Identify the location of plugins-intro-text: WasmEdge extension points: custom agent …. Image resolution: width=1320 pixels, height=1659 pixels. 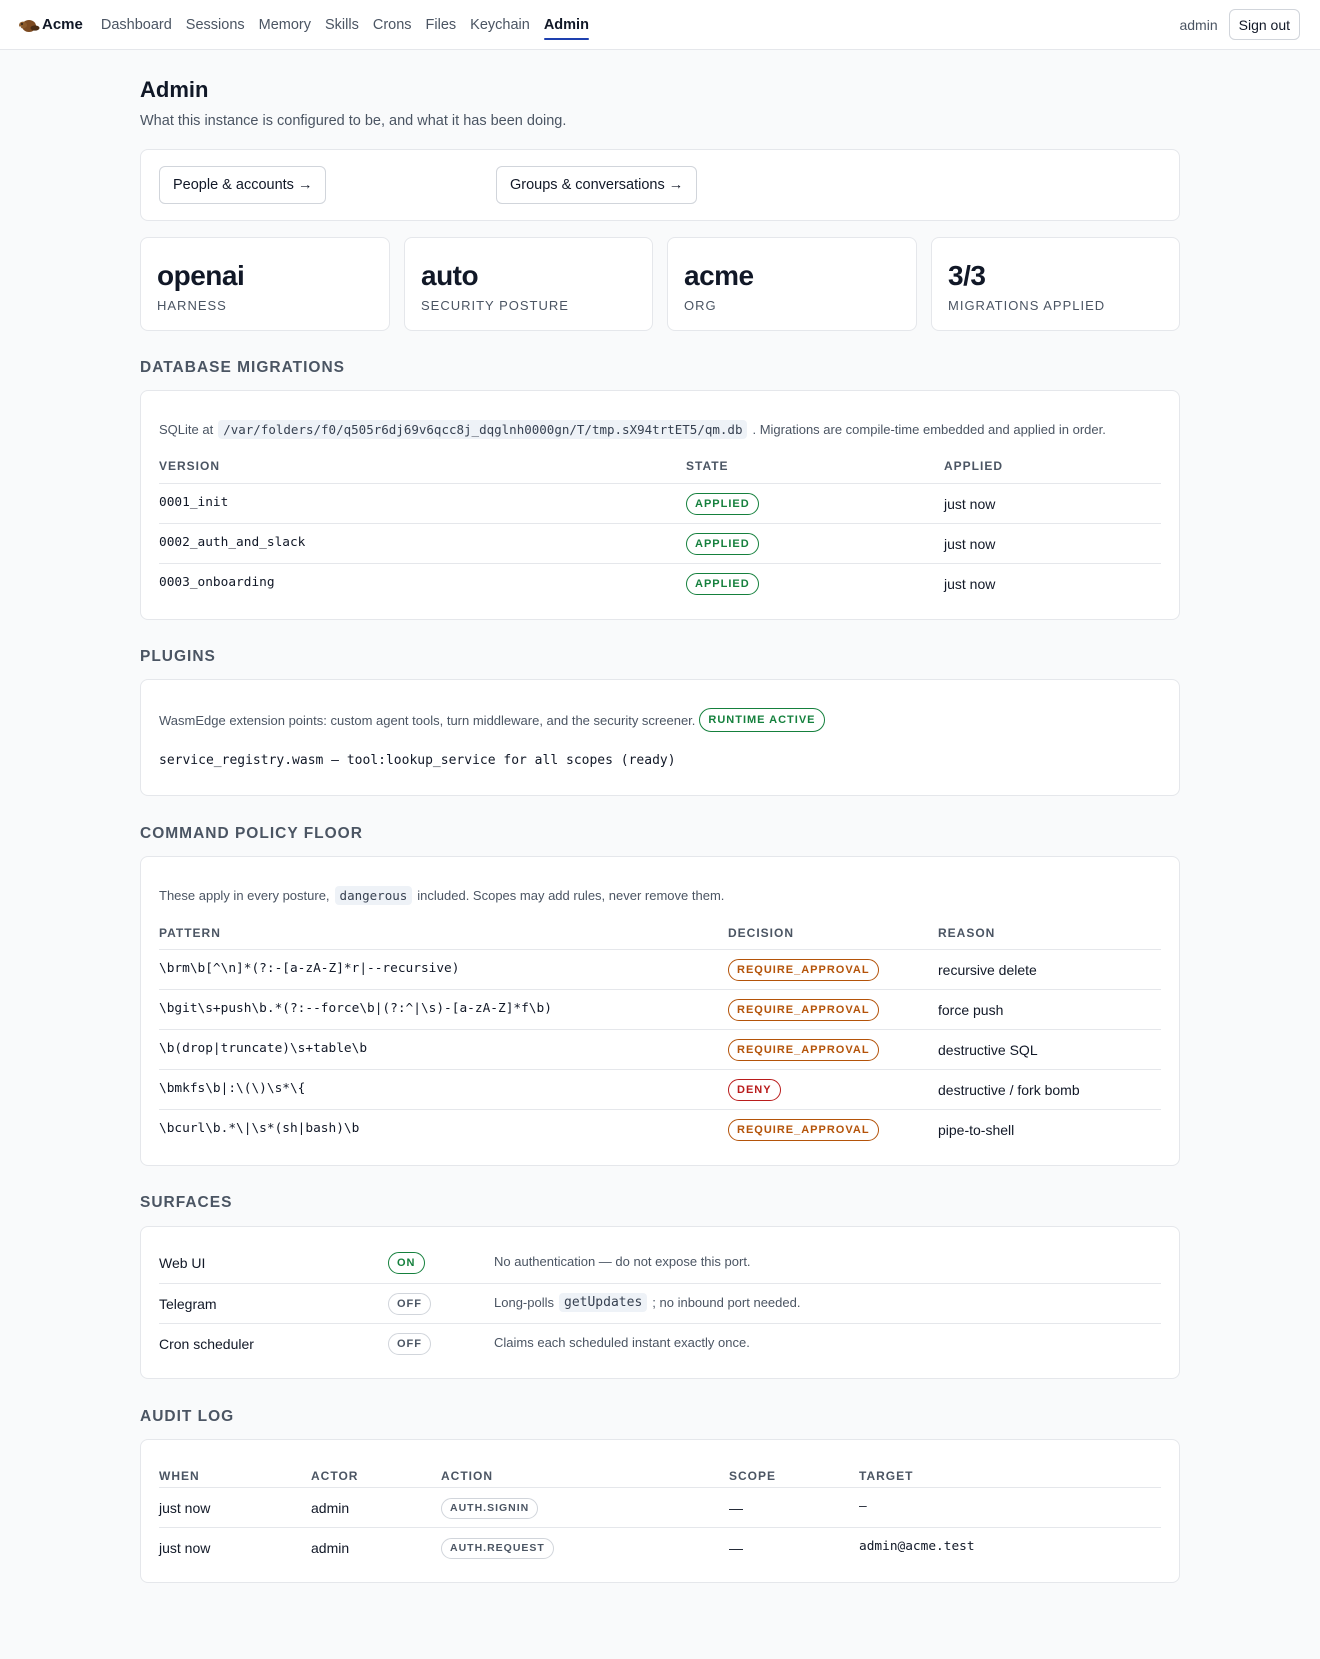
(427, 720).